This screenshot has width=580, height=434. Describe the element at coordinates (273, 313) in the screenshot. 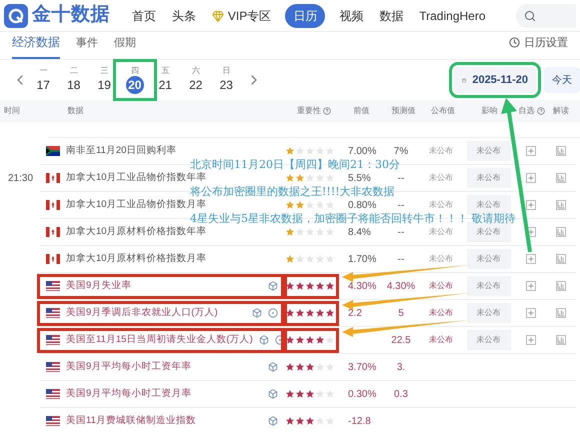

I see `target-icon` at that location.